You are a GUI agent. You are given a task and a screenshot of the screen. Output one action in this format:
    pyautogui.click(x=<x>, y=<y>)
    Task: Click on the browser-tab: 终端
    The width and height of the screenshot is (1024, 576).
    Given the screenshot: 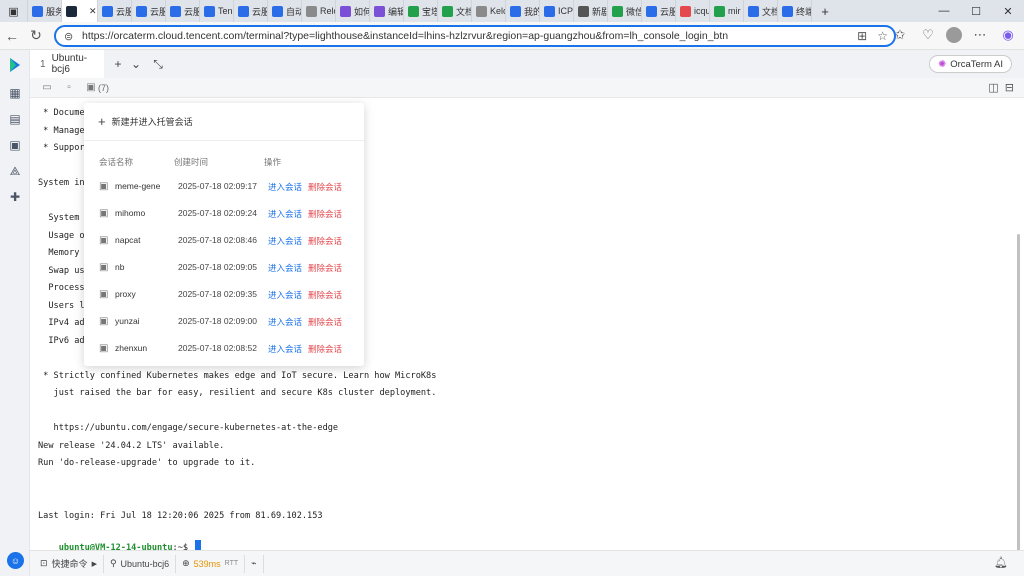 What is the action you would take?
    pyautogui.click(x=795, y=11)
    